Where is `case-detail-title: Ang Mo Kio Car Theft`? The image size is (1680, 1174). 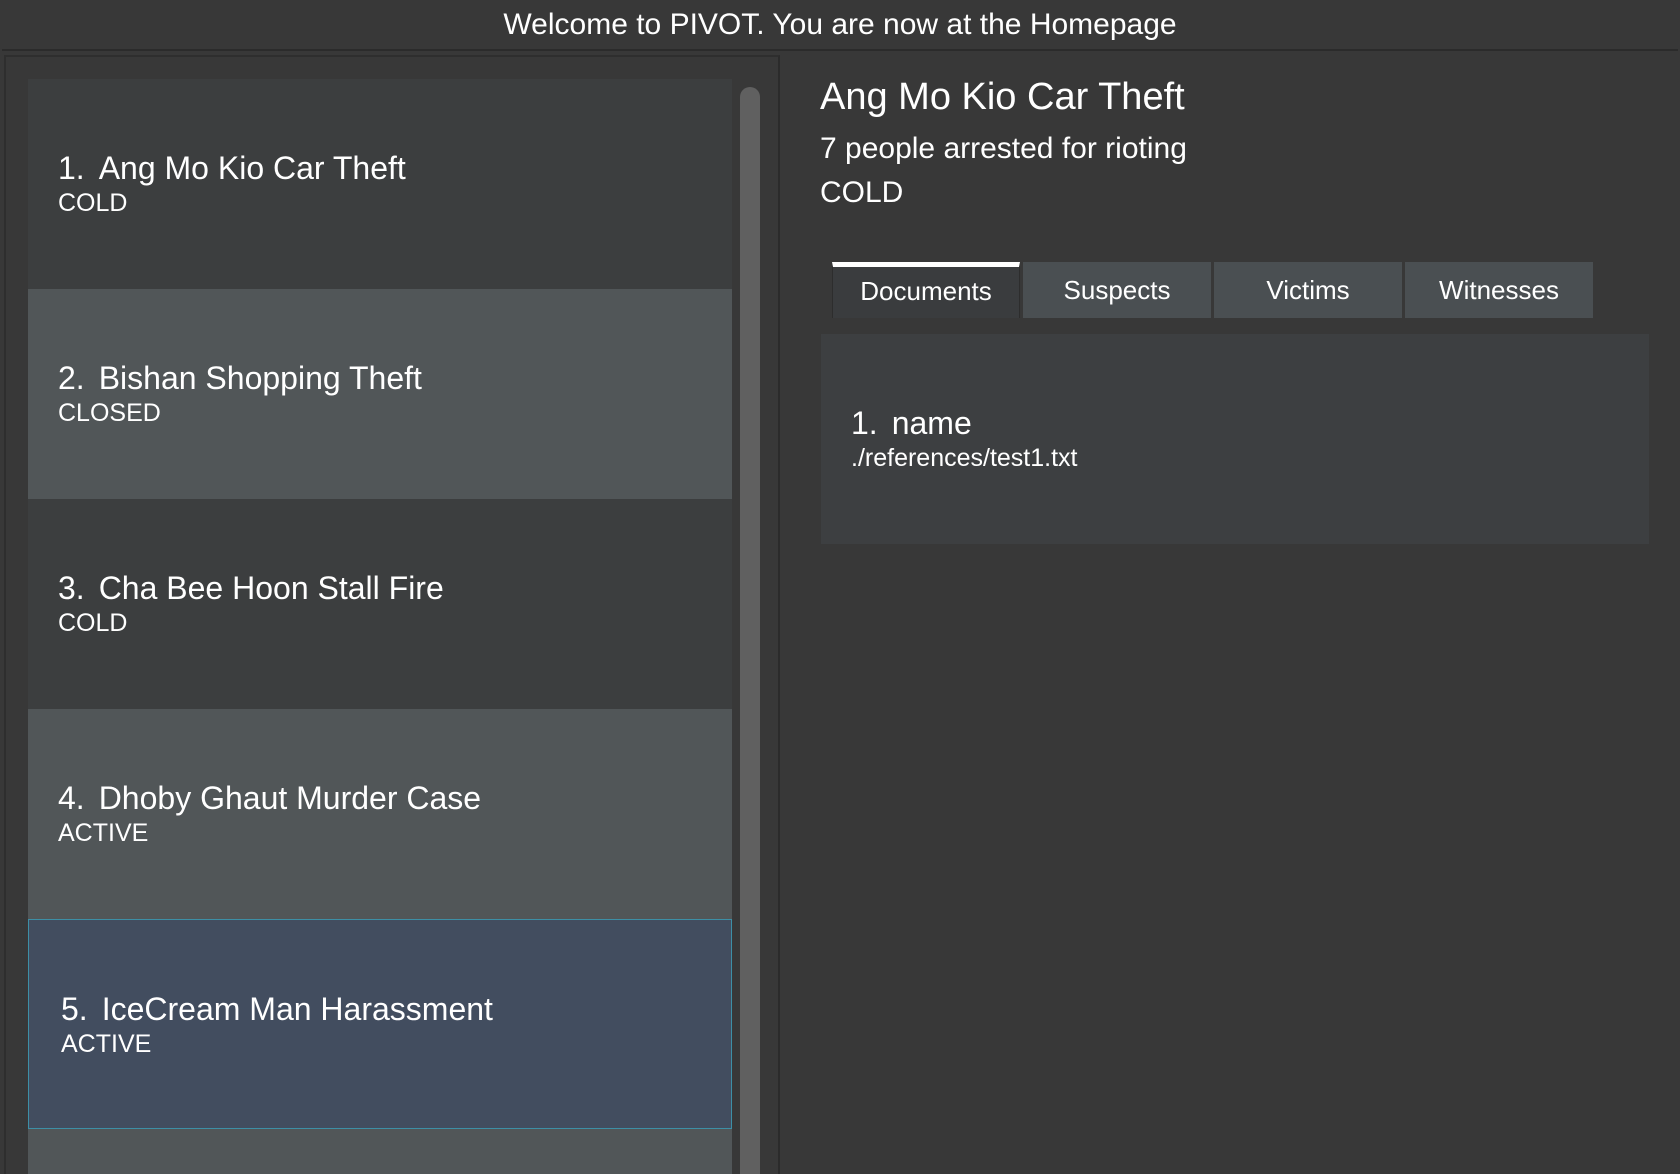 case-detail-title: Ang Mo Kio Car Theft is located at coordinates (1002, 97).